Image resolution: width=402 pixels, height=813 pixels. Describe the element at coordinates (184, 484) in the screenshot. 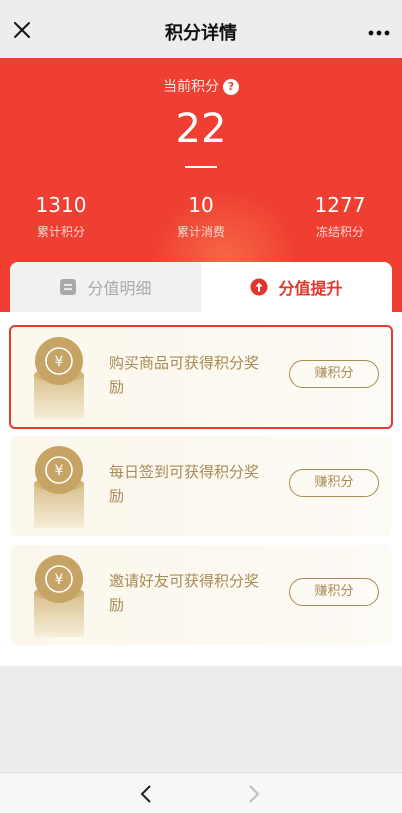

I see `task-text: 每日签到可获得积分奖励` at that location.